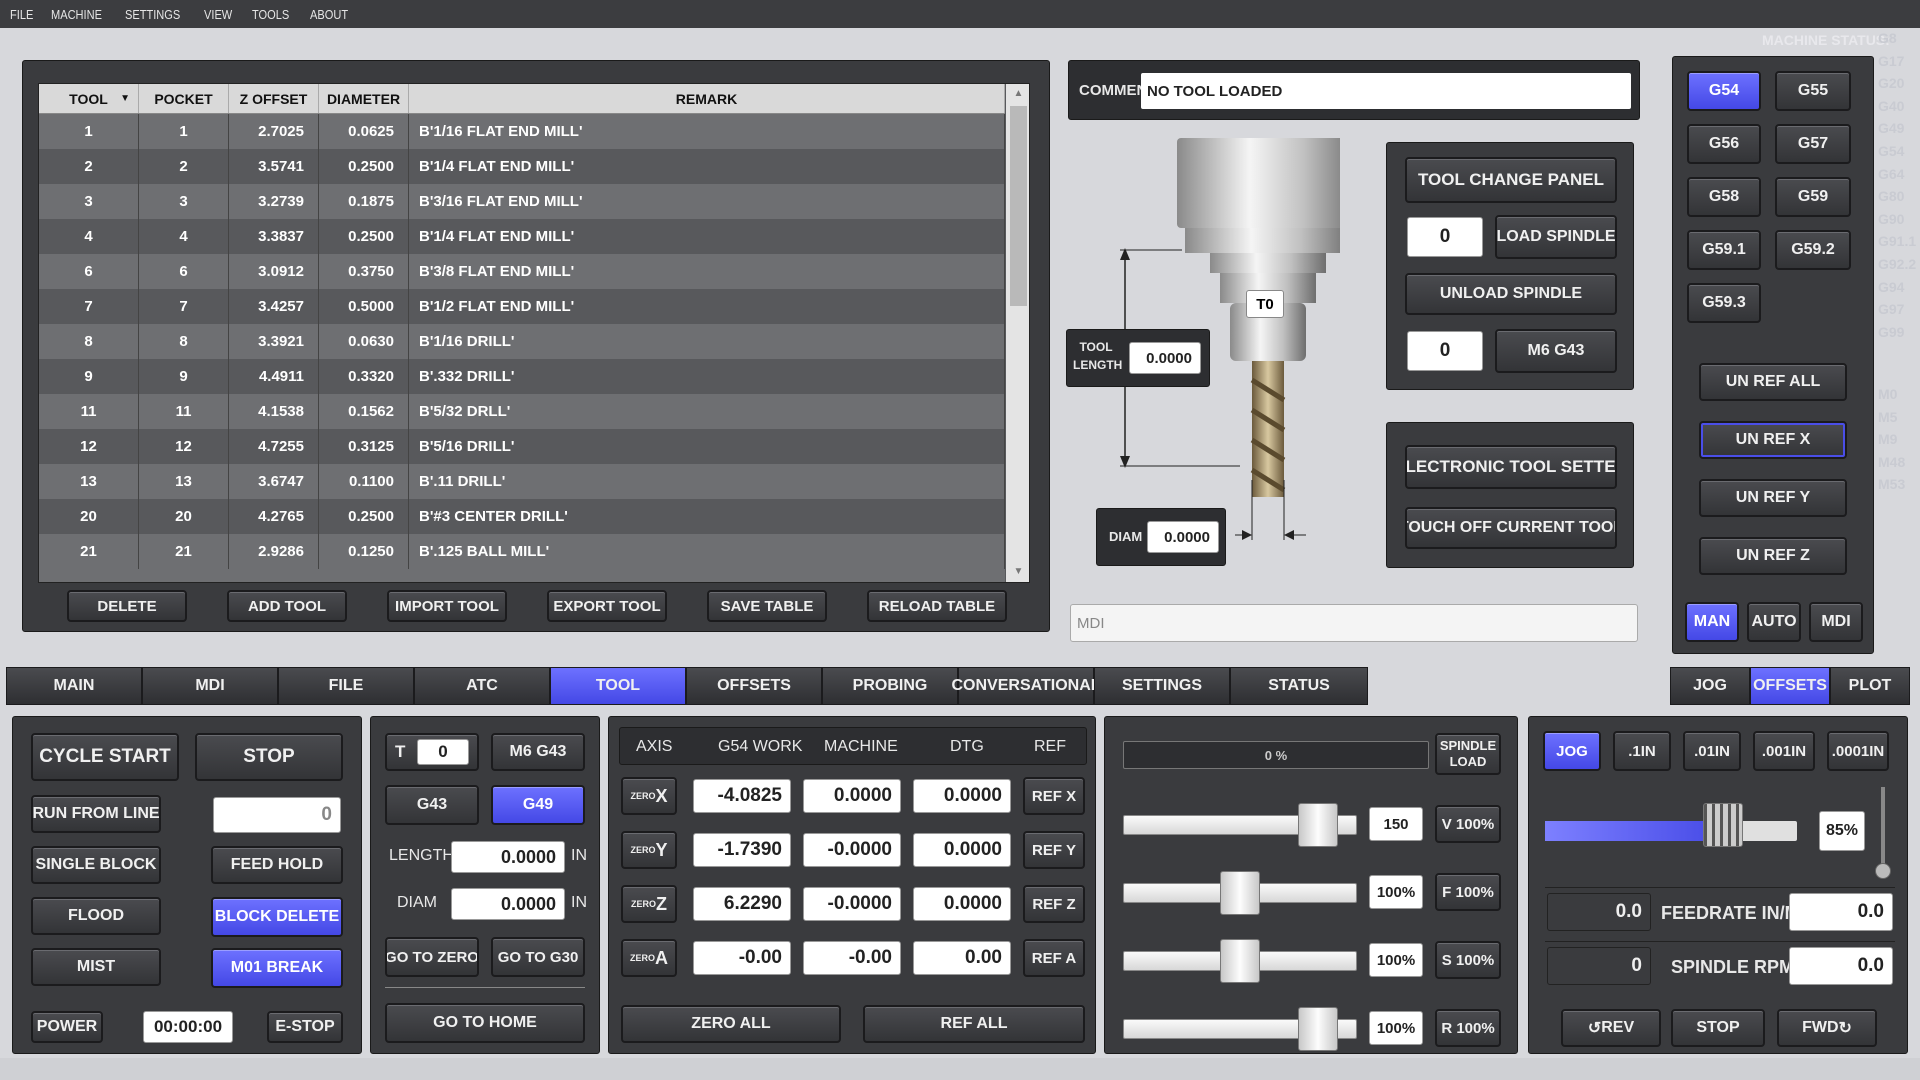  What do you see at coordinates (649, 904) in the screenshot?
I see `zero-z-button: ZERO Z` at bounding box center [649, 904].